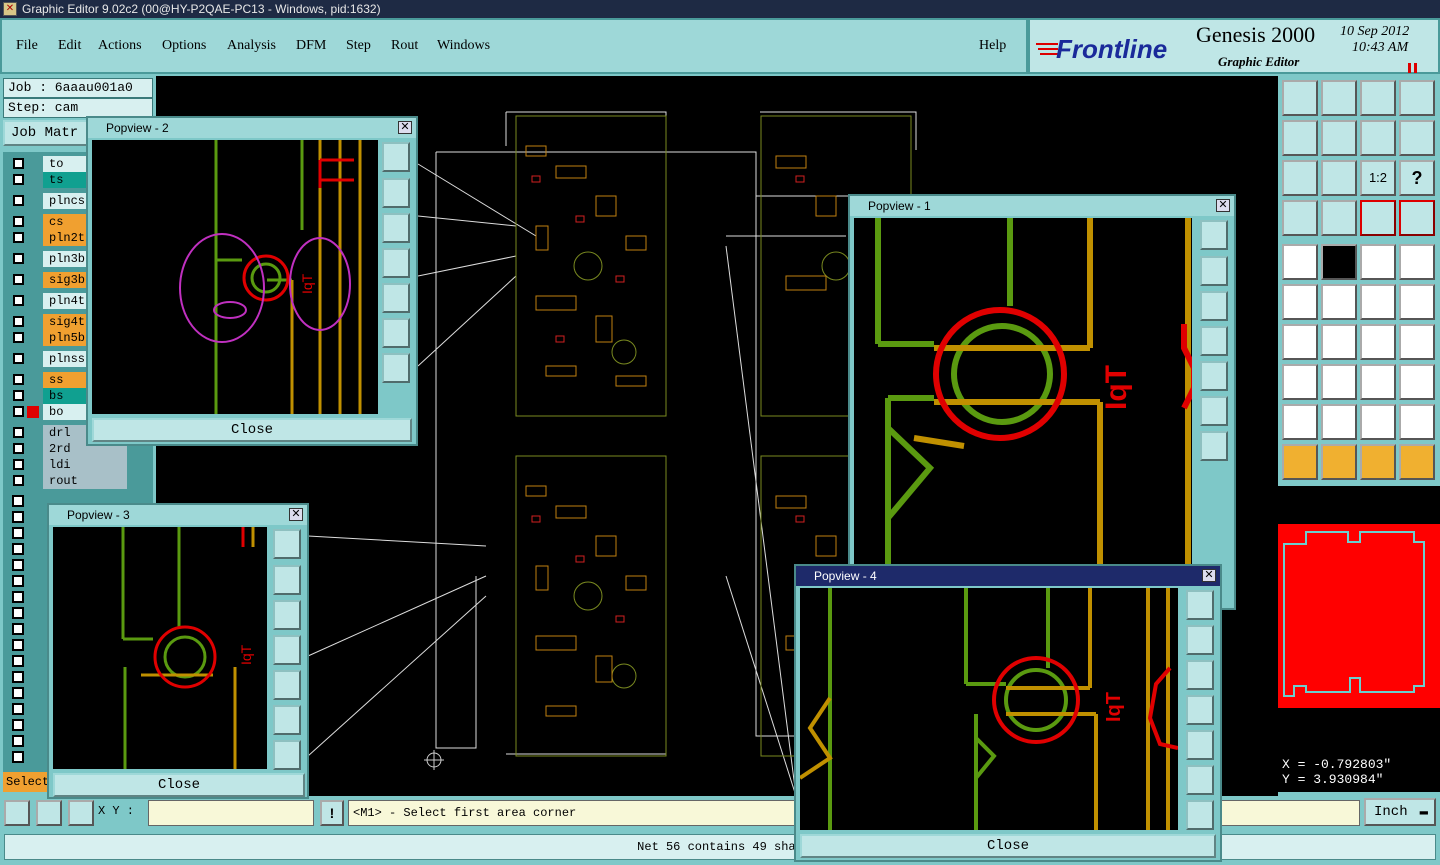  What do you see at coordinates (1378, 462) in the screenshot?
I see `pointer-select-icon` at bounding box center [1378, 462].